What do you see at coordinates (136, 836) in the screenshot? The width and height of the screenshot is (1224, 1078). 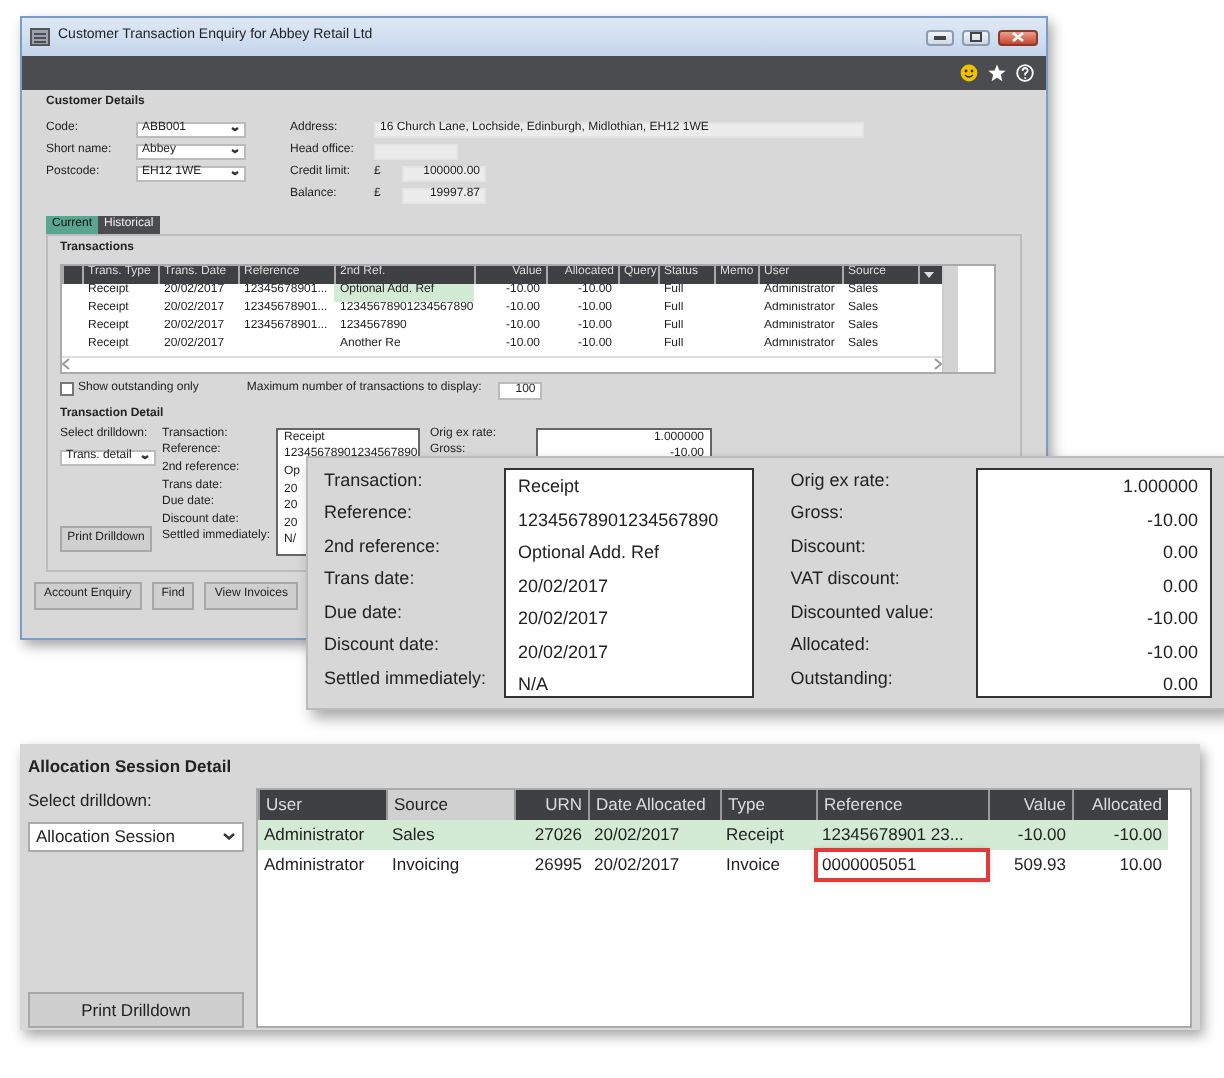 I see `dropdown: Allocation Session` at bounding box center [136, 836].